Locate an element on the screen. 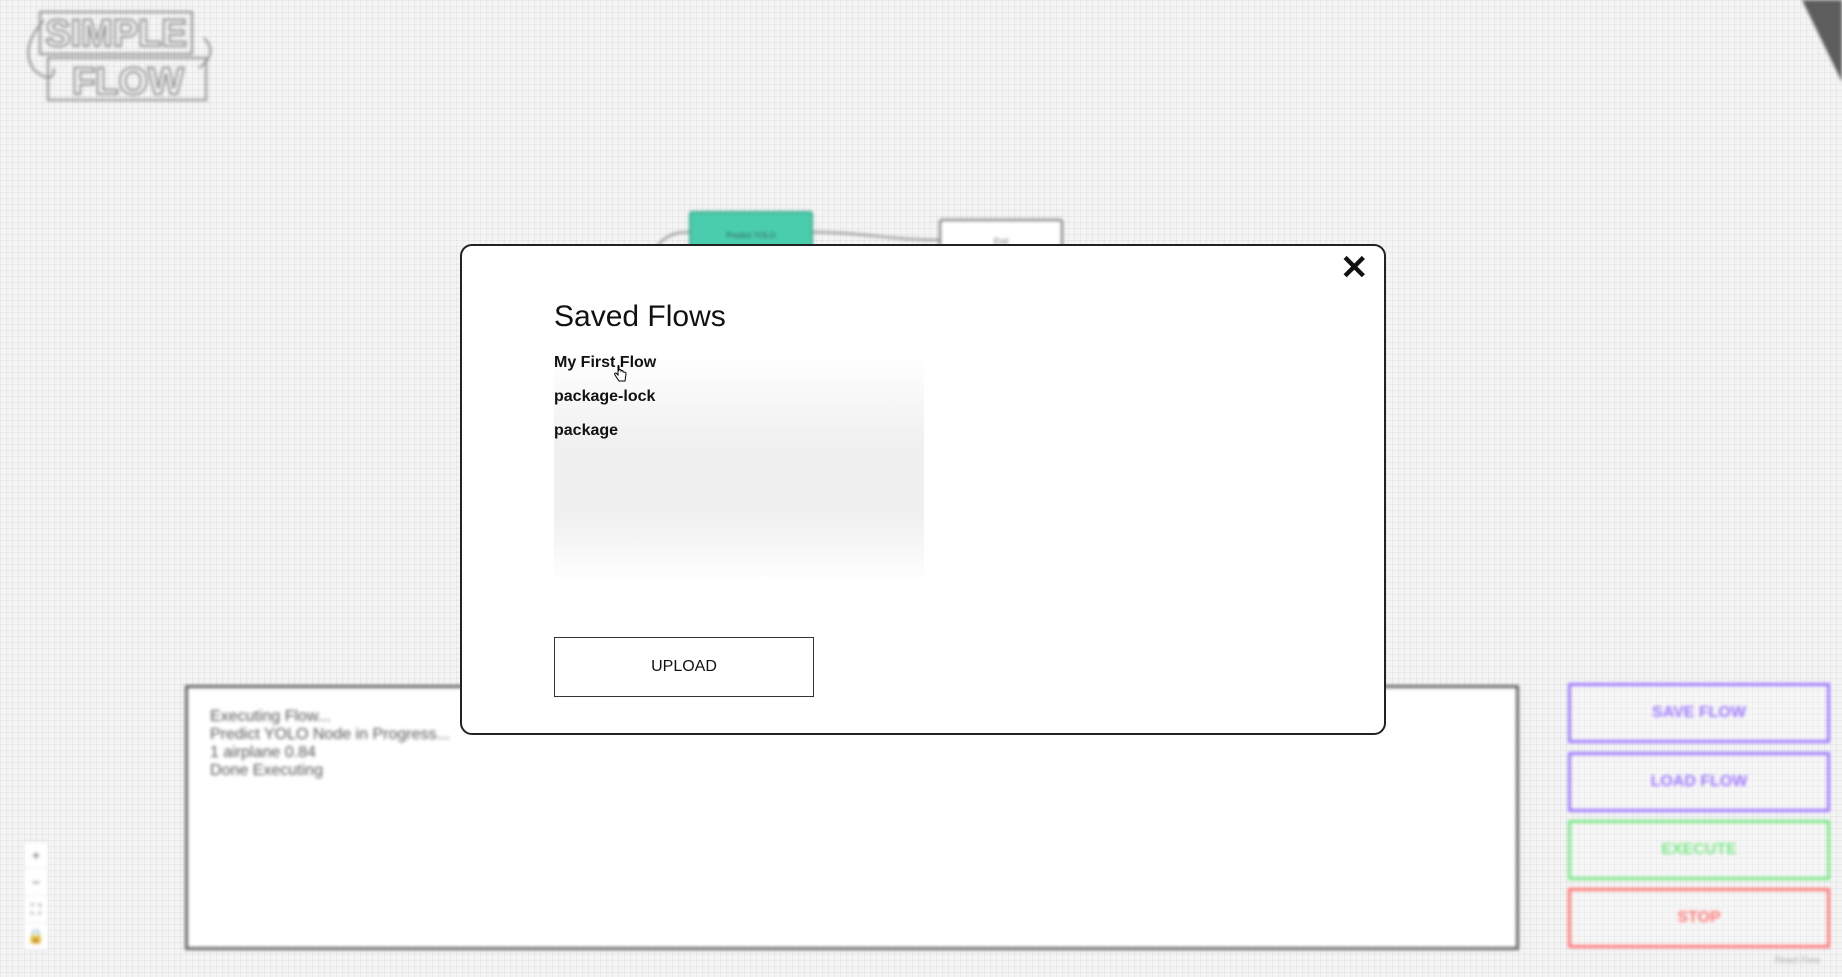 This screenshot has width=1842, height=977. flow-item-package: package is located at coordinates (739, 439).